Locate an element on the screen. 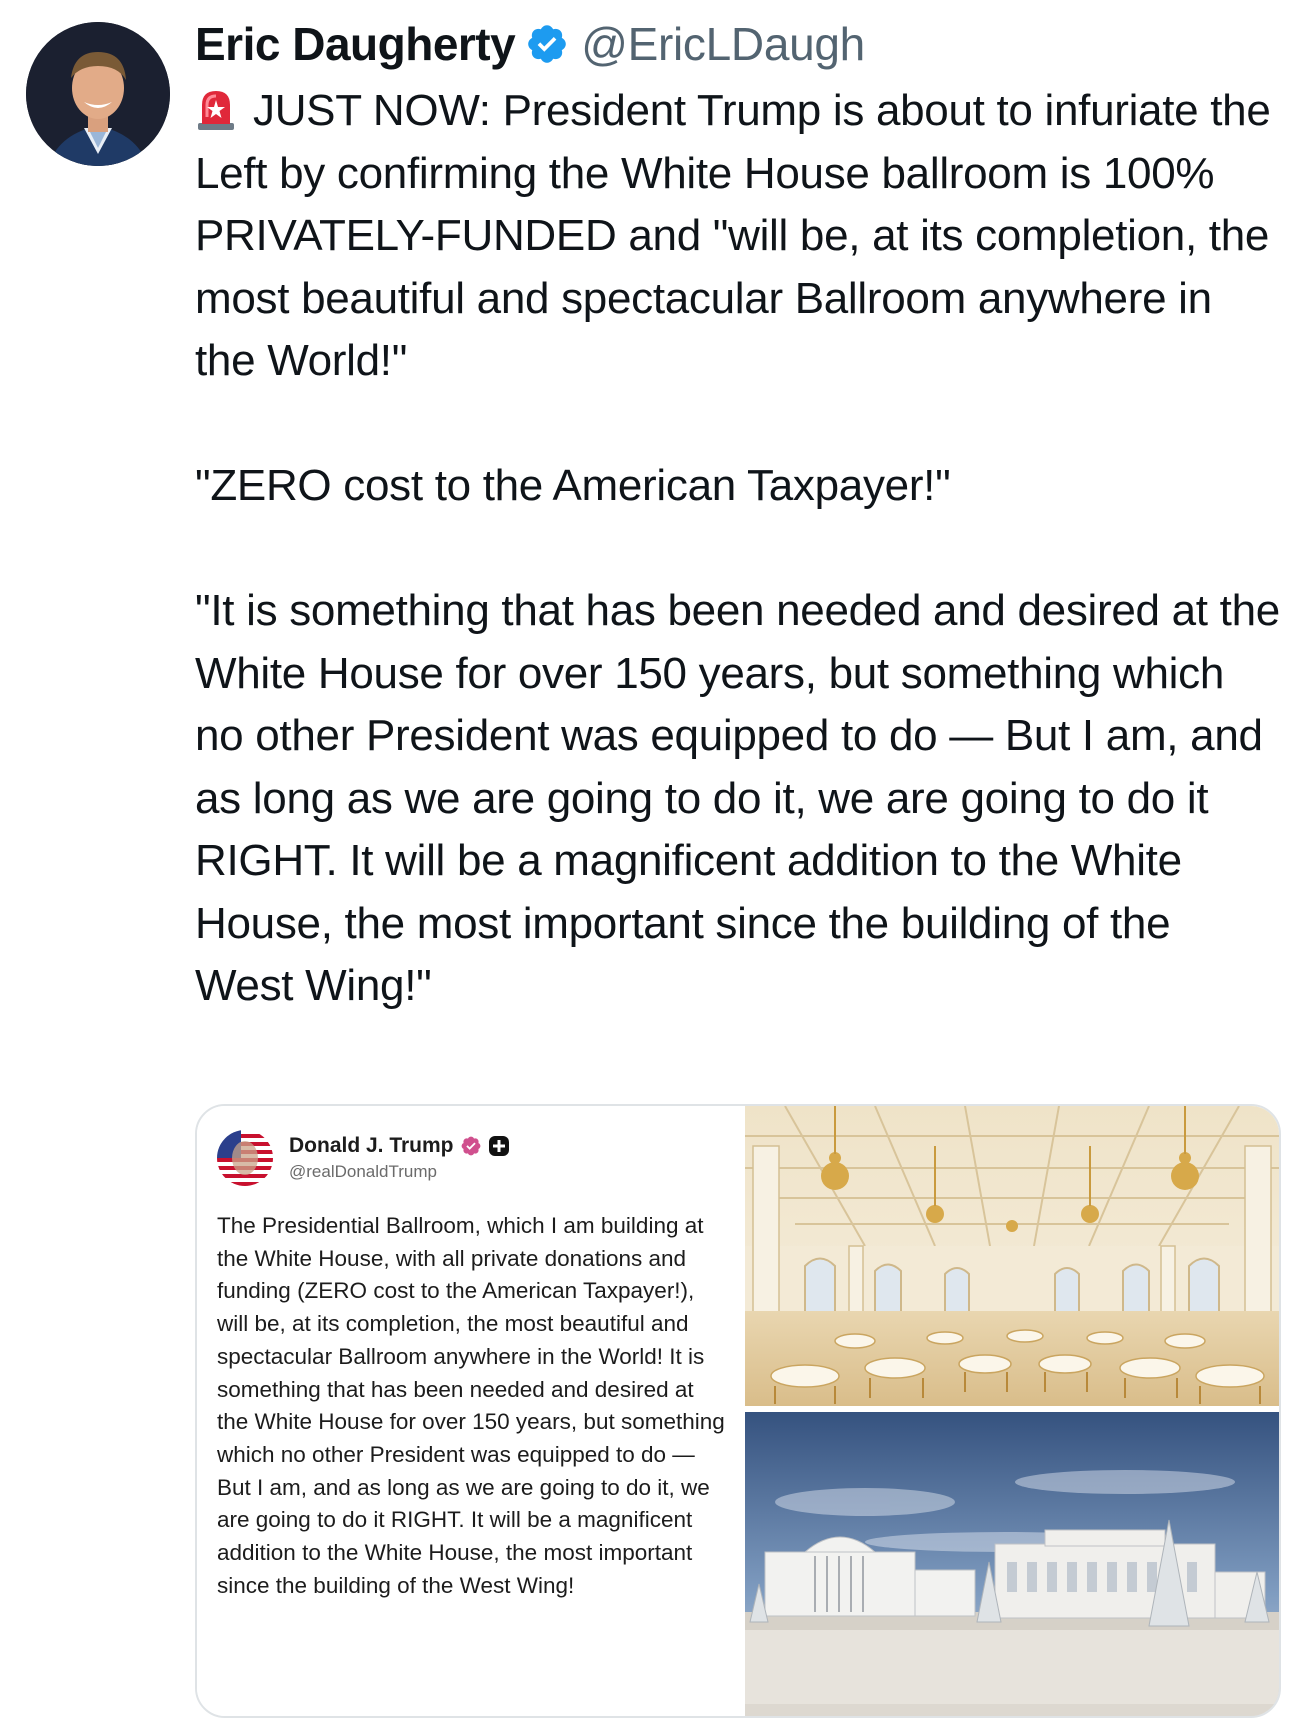 The image size is (1289, 1720). embedded-display-name: Donald J. Trump is located at coordinates (399, 1146).